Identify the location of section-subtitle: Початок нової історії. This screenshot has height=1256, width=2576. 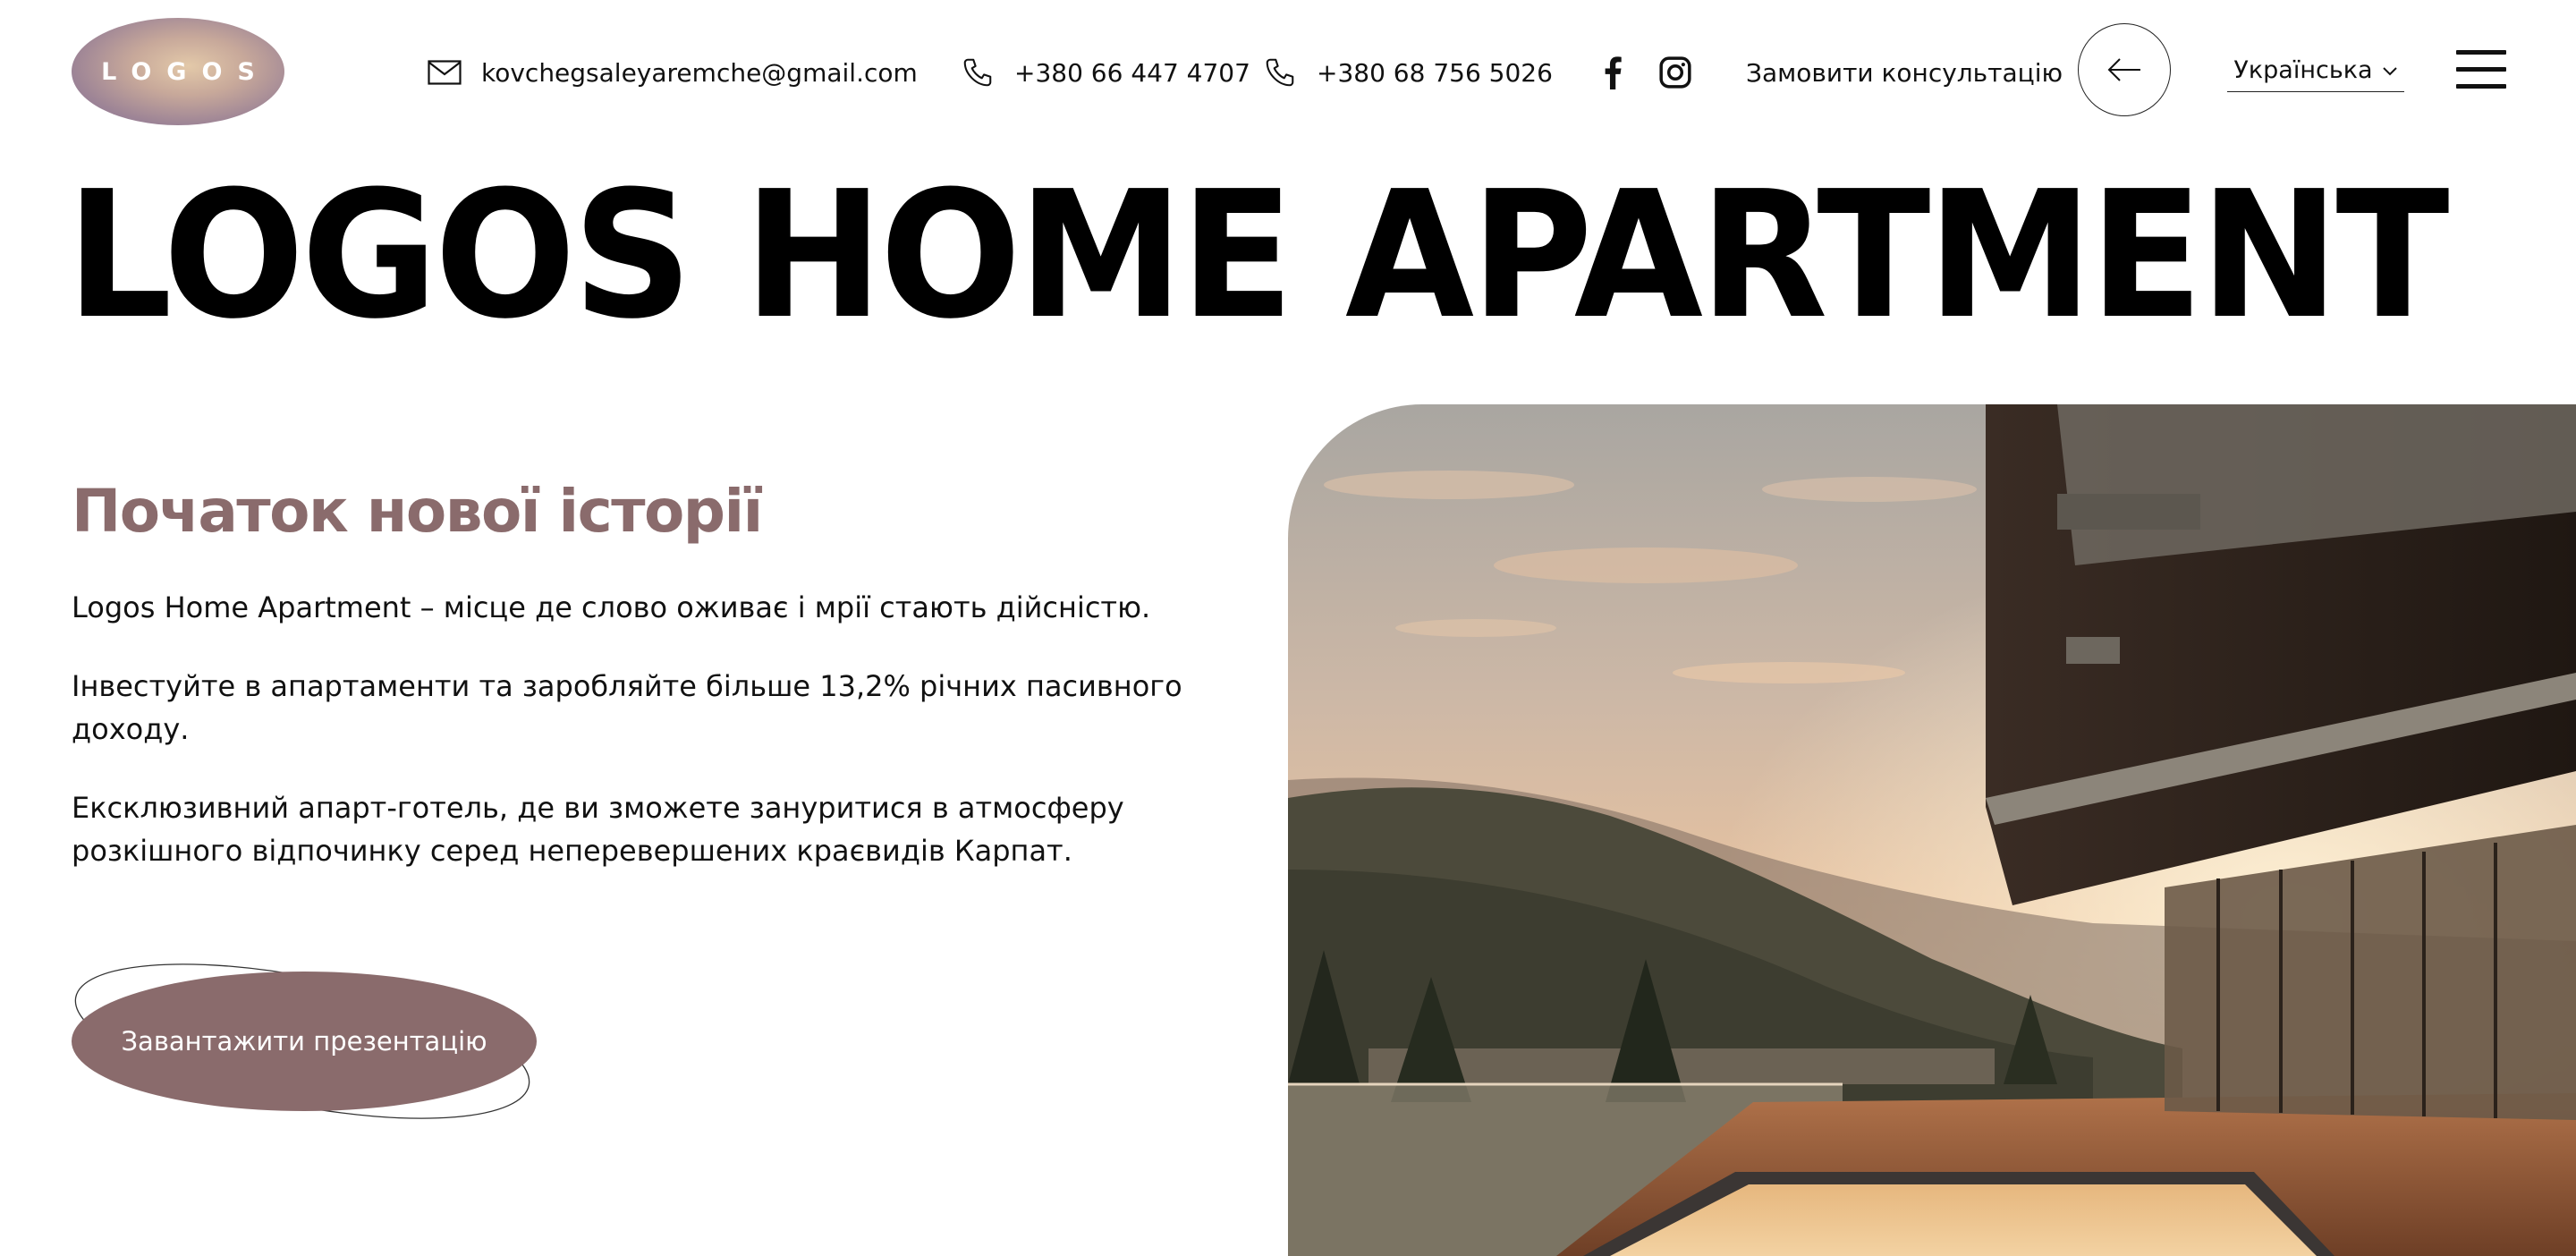
(417, 511).